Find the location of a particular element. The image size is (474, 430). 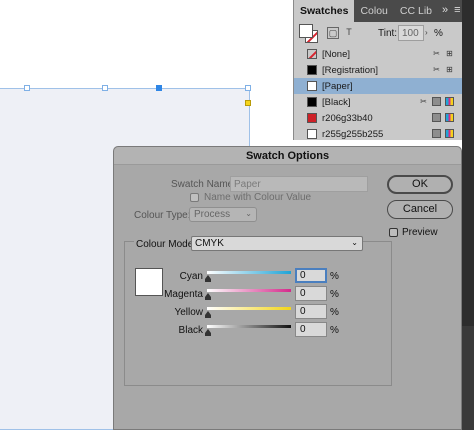

tint-input: 100 is located at coordinates (411, 33).